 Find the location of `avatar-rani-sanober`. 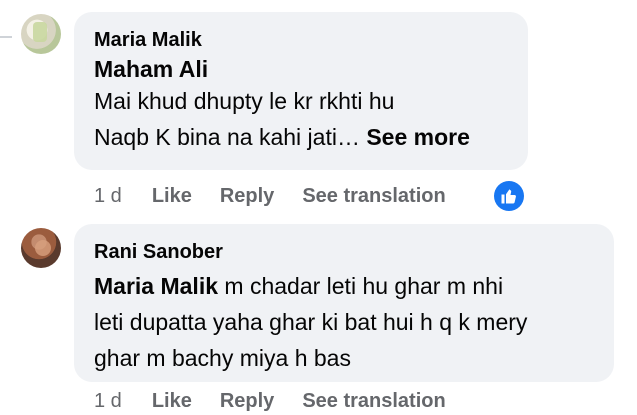

avatar-rani-sanober is located at coordinates (41, 248).